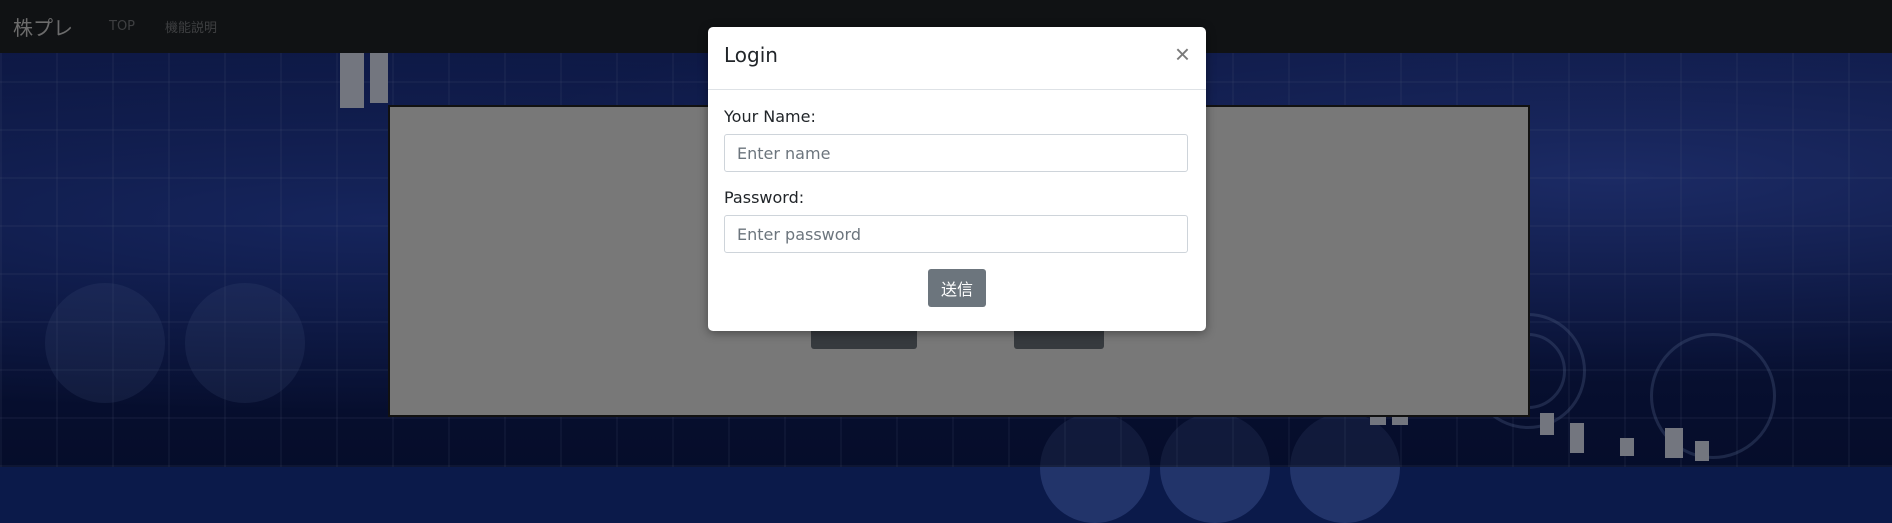 Image resolution: width=1892 pixels, height=523 pixels. Describe the element at coordinates (770, 116) in the screenshot. I see `name-label: Your Name:` at that location.